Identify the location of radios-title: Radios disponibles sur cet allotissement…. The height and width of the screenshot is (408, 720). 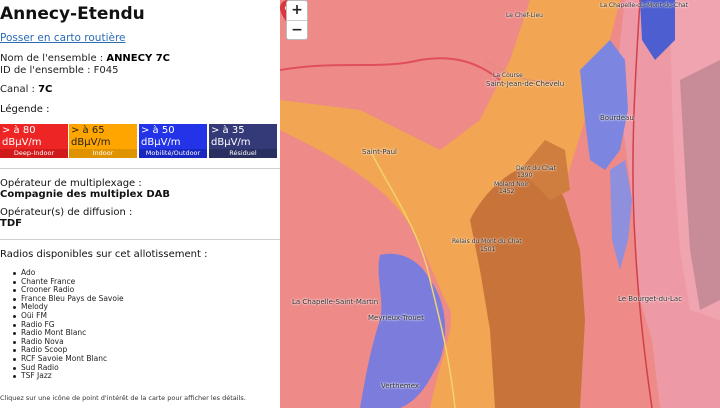
(104, 254).